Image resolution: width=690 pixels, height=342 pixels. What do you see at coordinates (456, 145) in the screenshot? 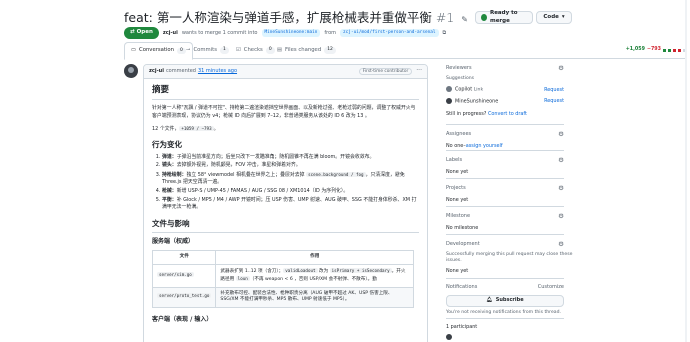
I see `assignees-text: No one–` at bounding box center [456, 145].